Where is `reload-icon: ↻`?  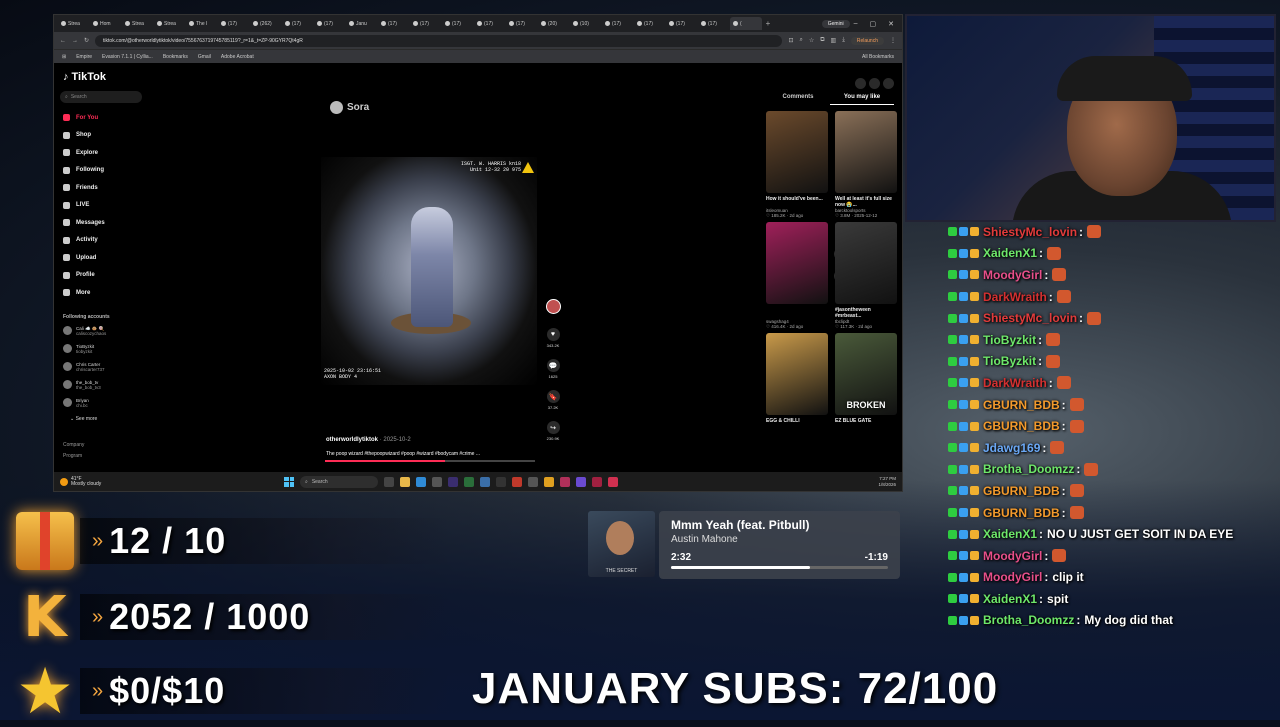
reload-icon: ↻ is located at coordinates (86, 40).